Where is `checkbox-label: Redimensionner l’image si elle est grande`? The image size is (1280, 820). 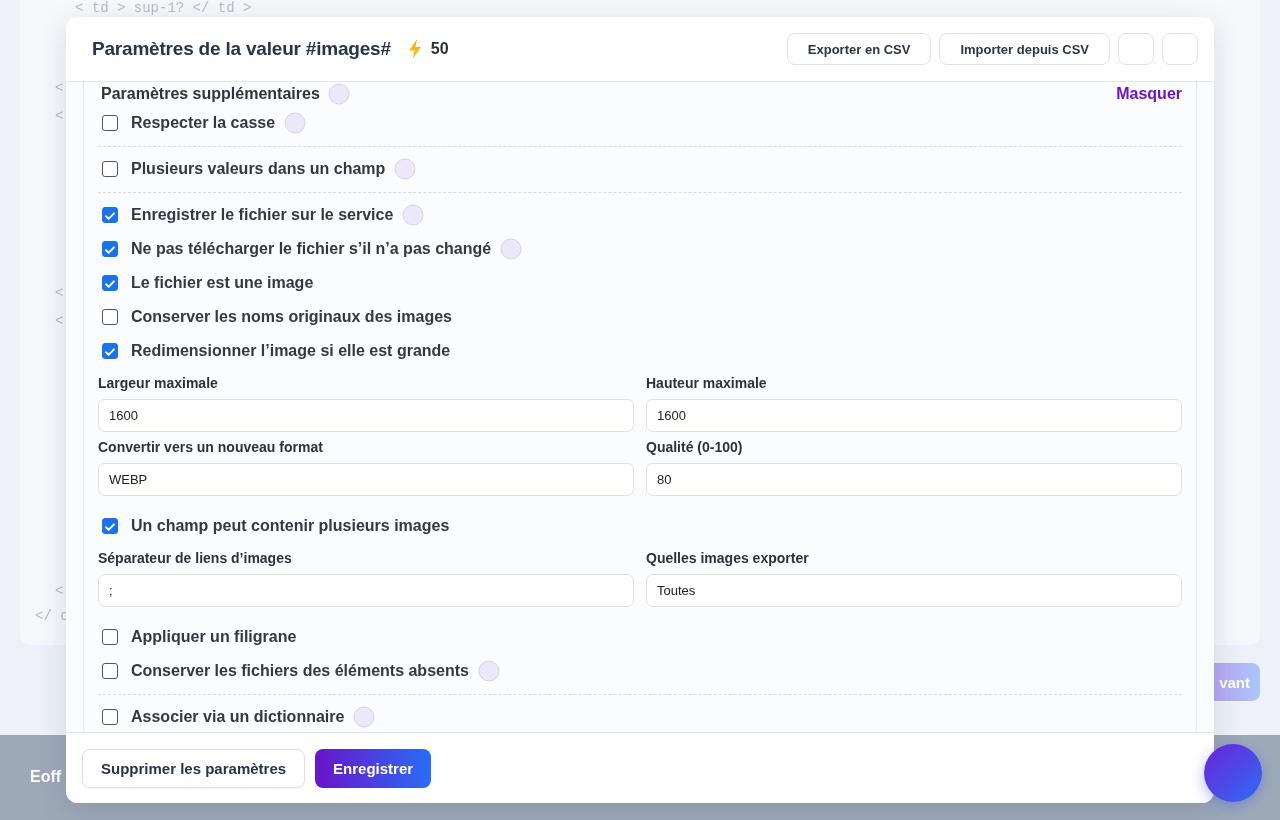 checkbox-label: Redimensionner l’image si elle est grande is located at coordinates (291, 351).